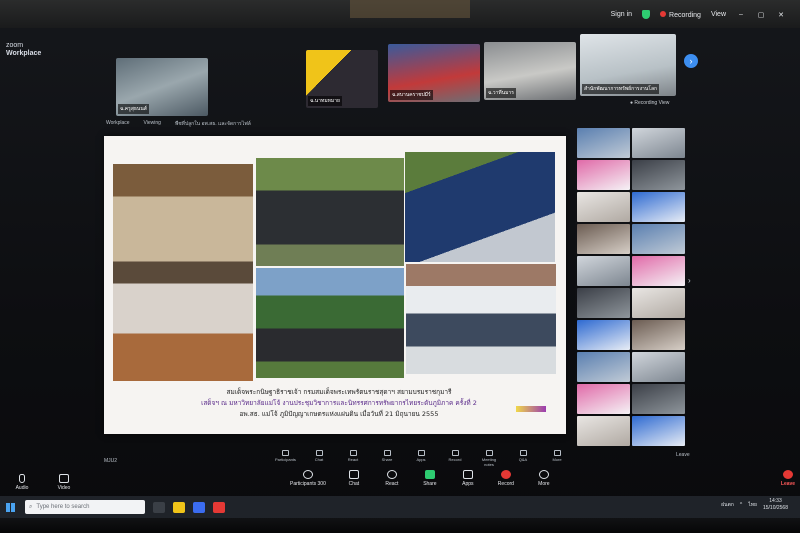  I want to click on inner-tool-label: Share, so click(387, 459).